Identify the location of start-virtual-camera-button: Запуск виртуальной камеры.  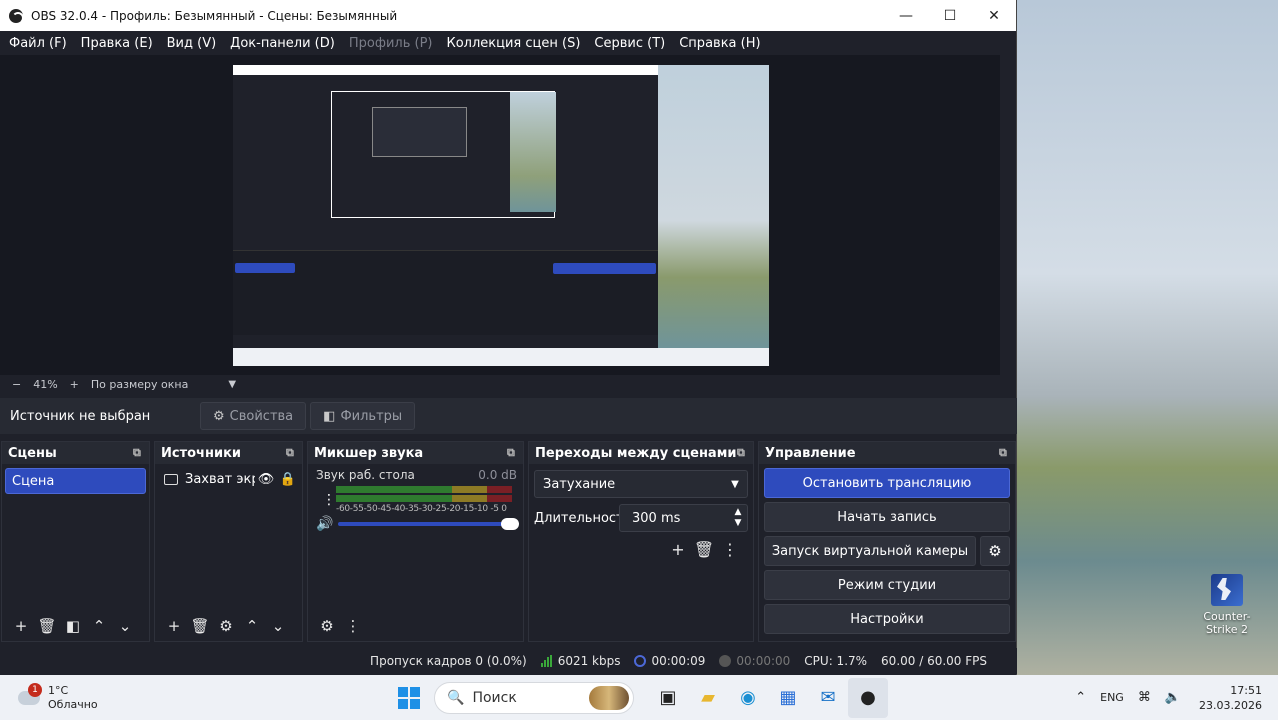
(870, 551).